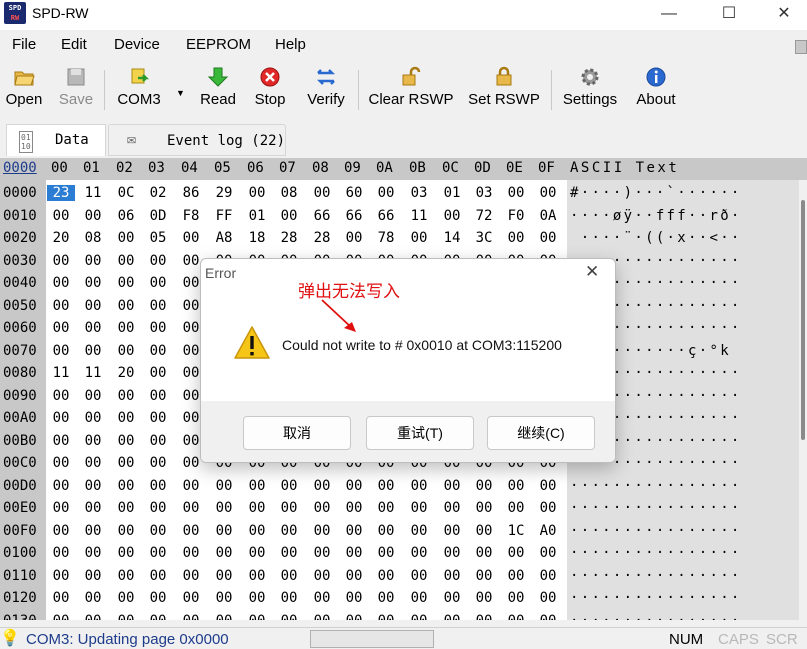  I want to click on hex-byte-cell: F0, so click(516, 216).